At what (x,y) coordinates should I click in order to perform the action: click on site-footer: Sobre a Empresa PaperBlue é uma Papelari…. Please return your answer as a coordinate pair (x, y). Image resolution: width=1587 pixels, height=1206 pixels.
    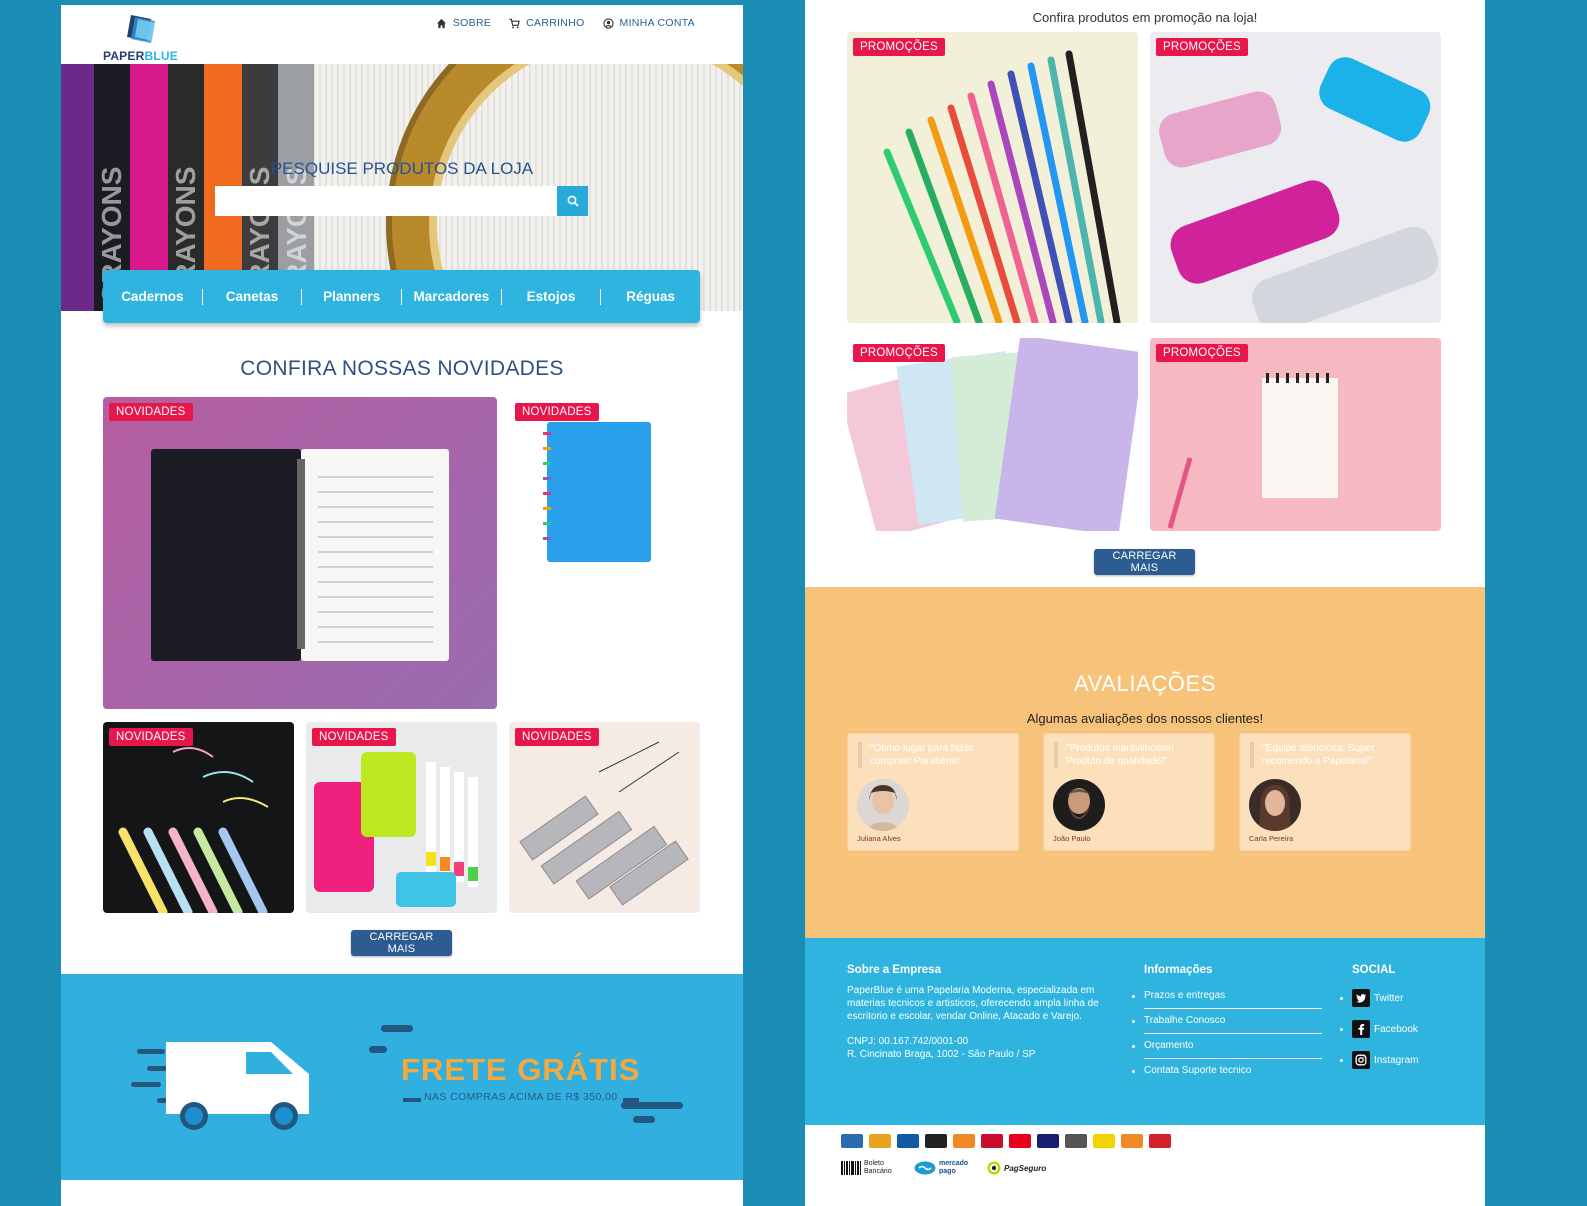
    Looking at the image, I should click on (1145, 1031).